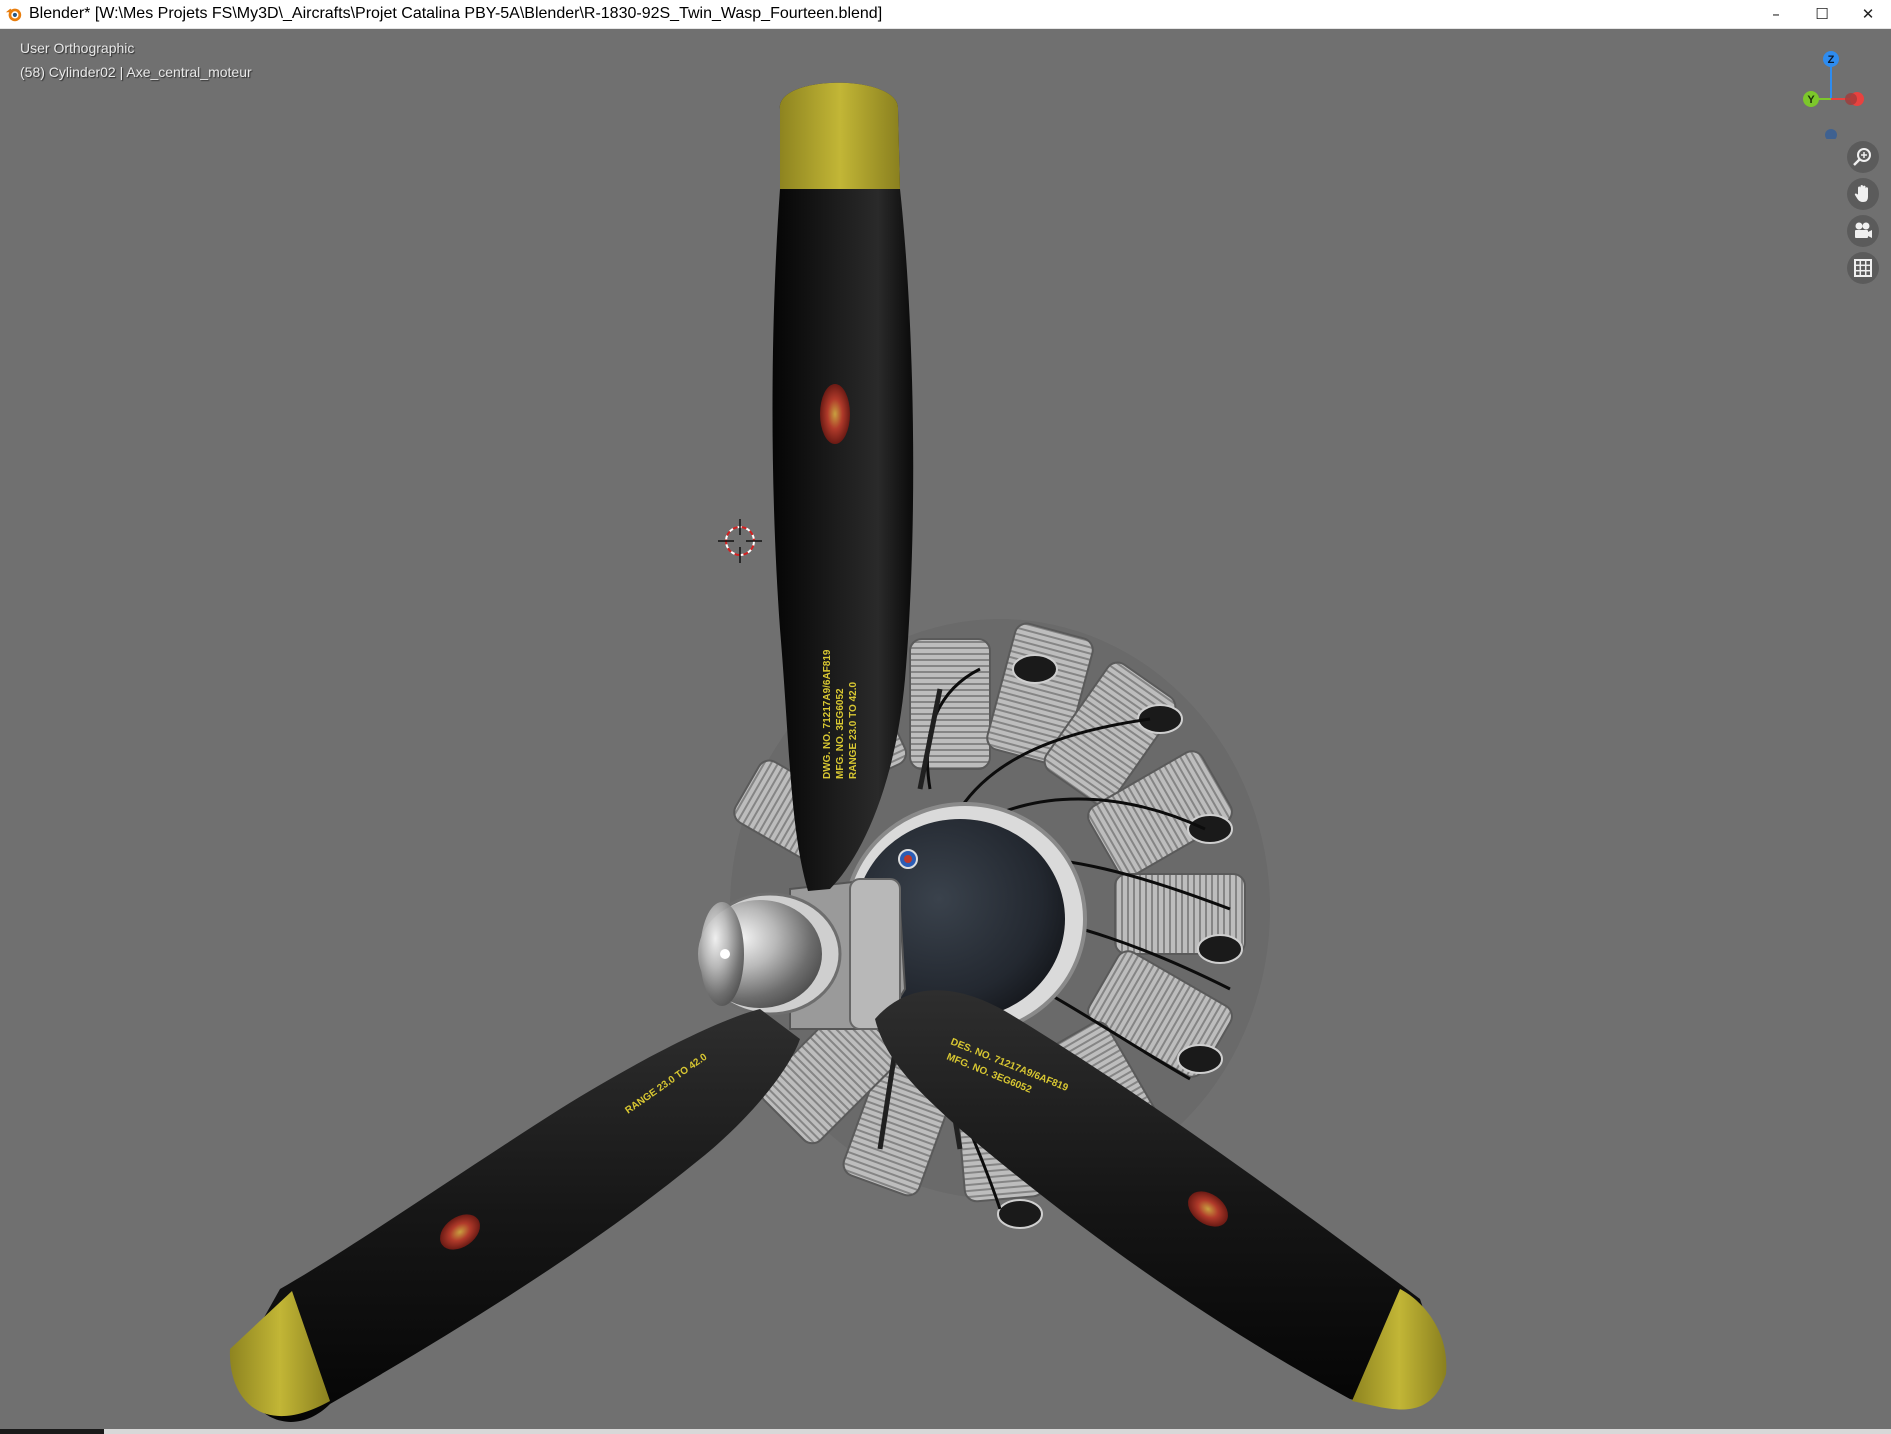  I want to click on viewport-nav-tools, so click(1864, 215).